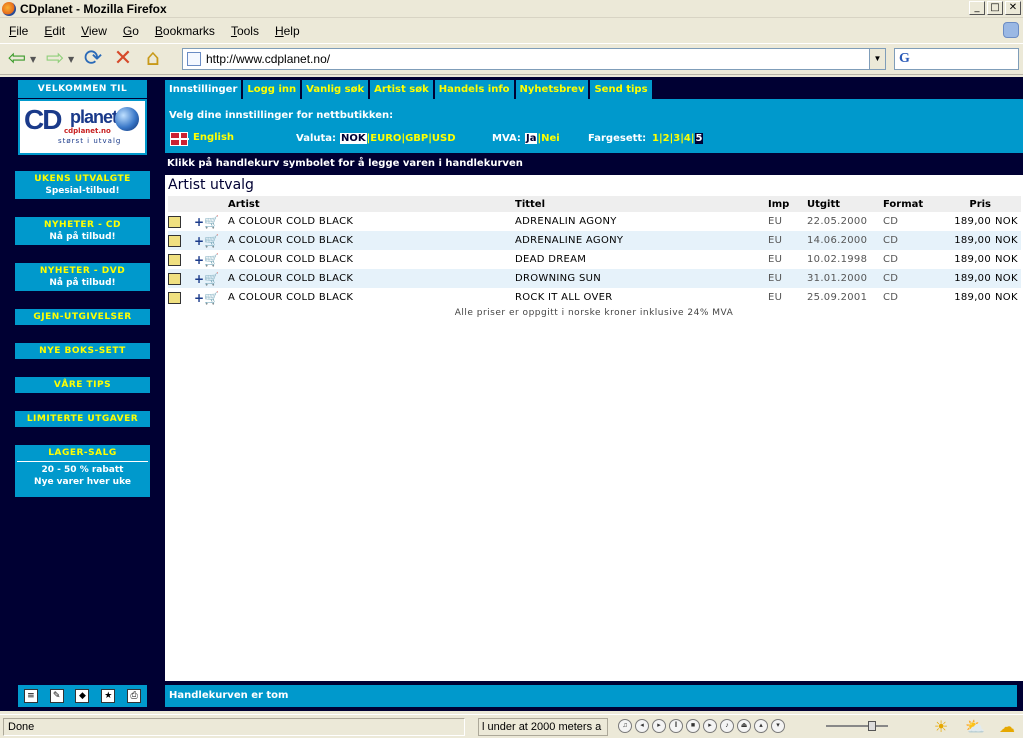 The height and width of the screenshot is (738, 1023). What do you see at coordinates (676, 138) in the screenshot?
I see `fargesett-3: 3` at bounding box center [676, 138].